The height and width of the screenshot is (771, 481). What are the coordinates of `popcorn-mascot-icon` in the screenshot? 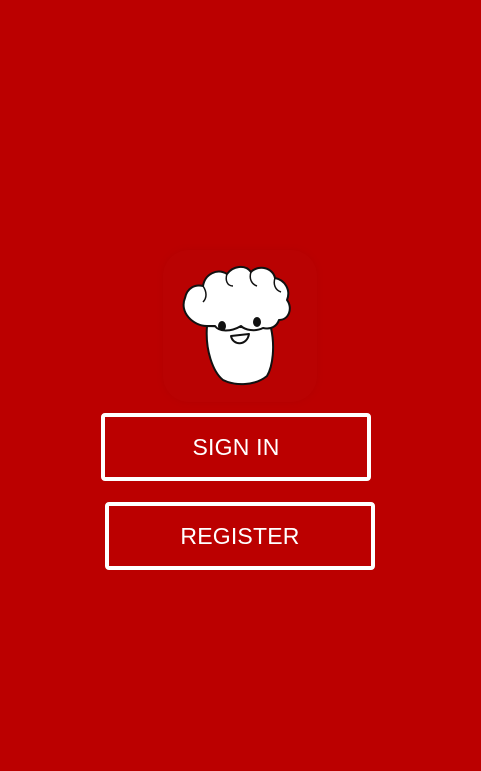 It's located at (236, 326).